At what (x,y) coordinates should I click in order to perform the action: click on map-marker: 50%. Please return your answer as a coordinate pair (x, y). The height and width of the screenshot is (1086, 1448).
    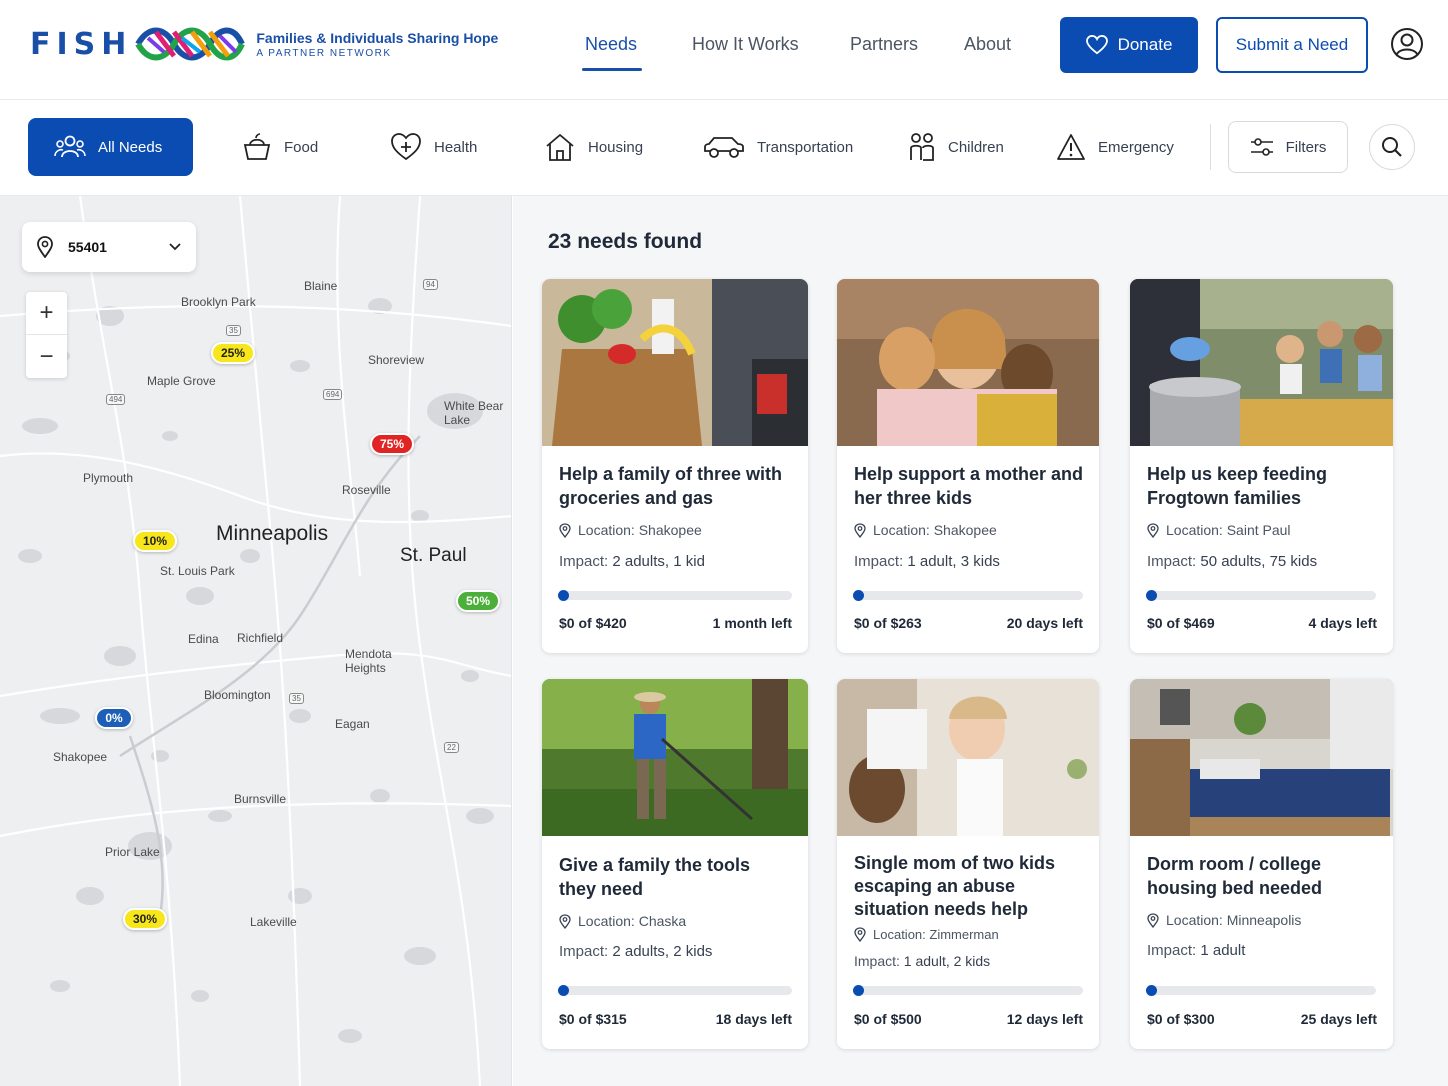
    Looking at the image, I should click on (478, 601).